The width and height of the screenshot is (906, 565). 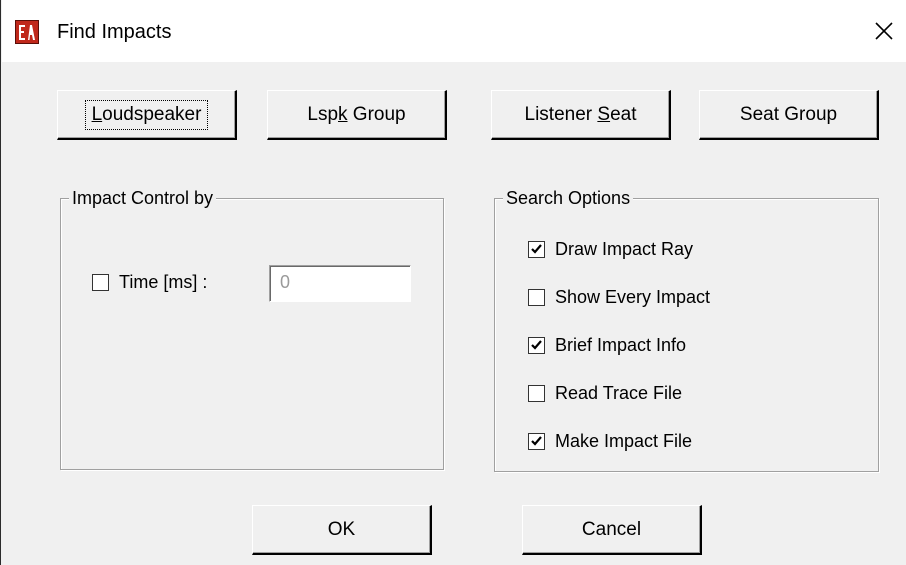 I want to click on make-impact-file-label: Make Impact File, so click(x=624, y=441).